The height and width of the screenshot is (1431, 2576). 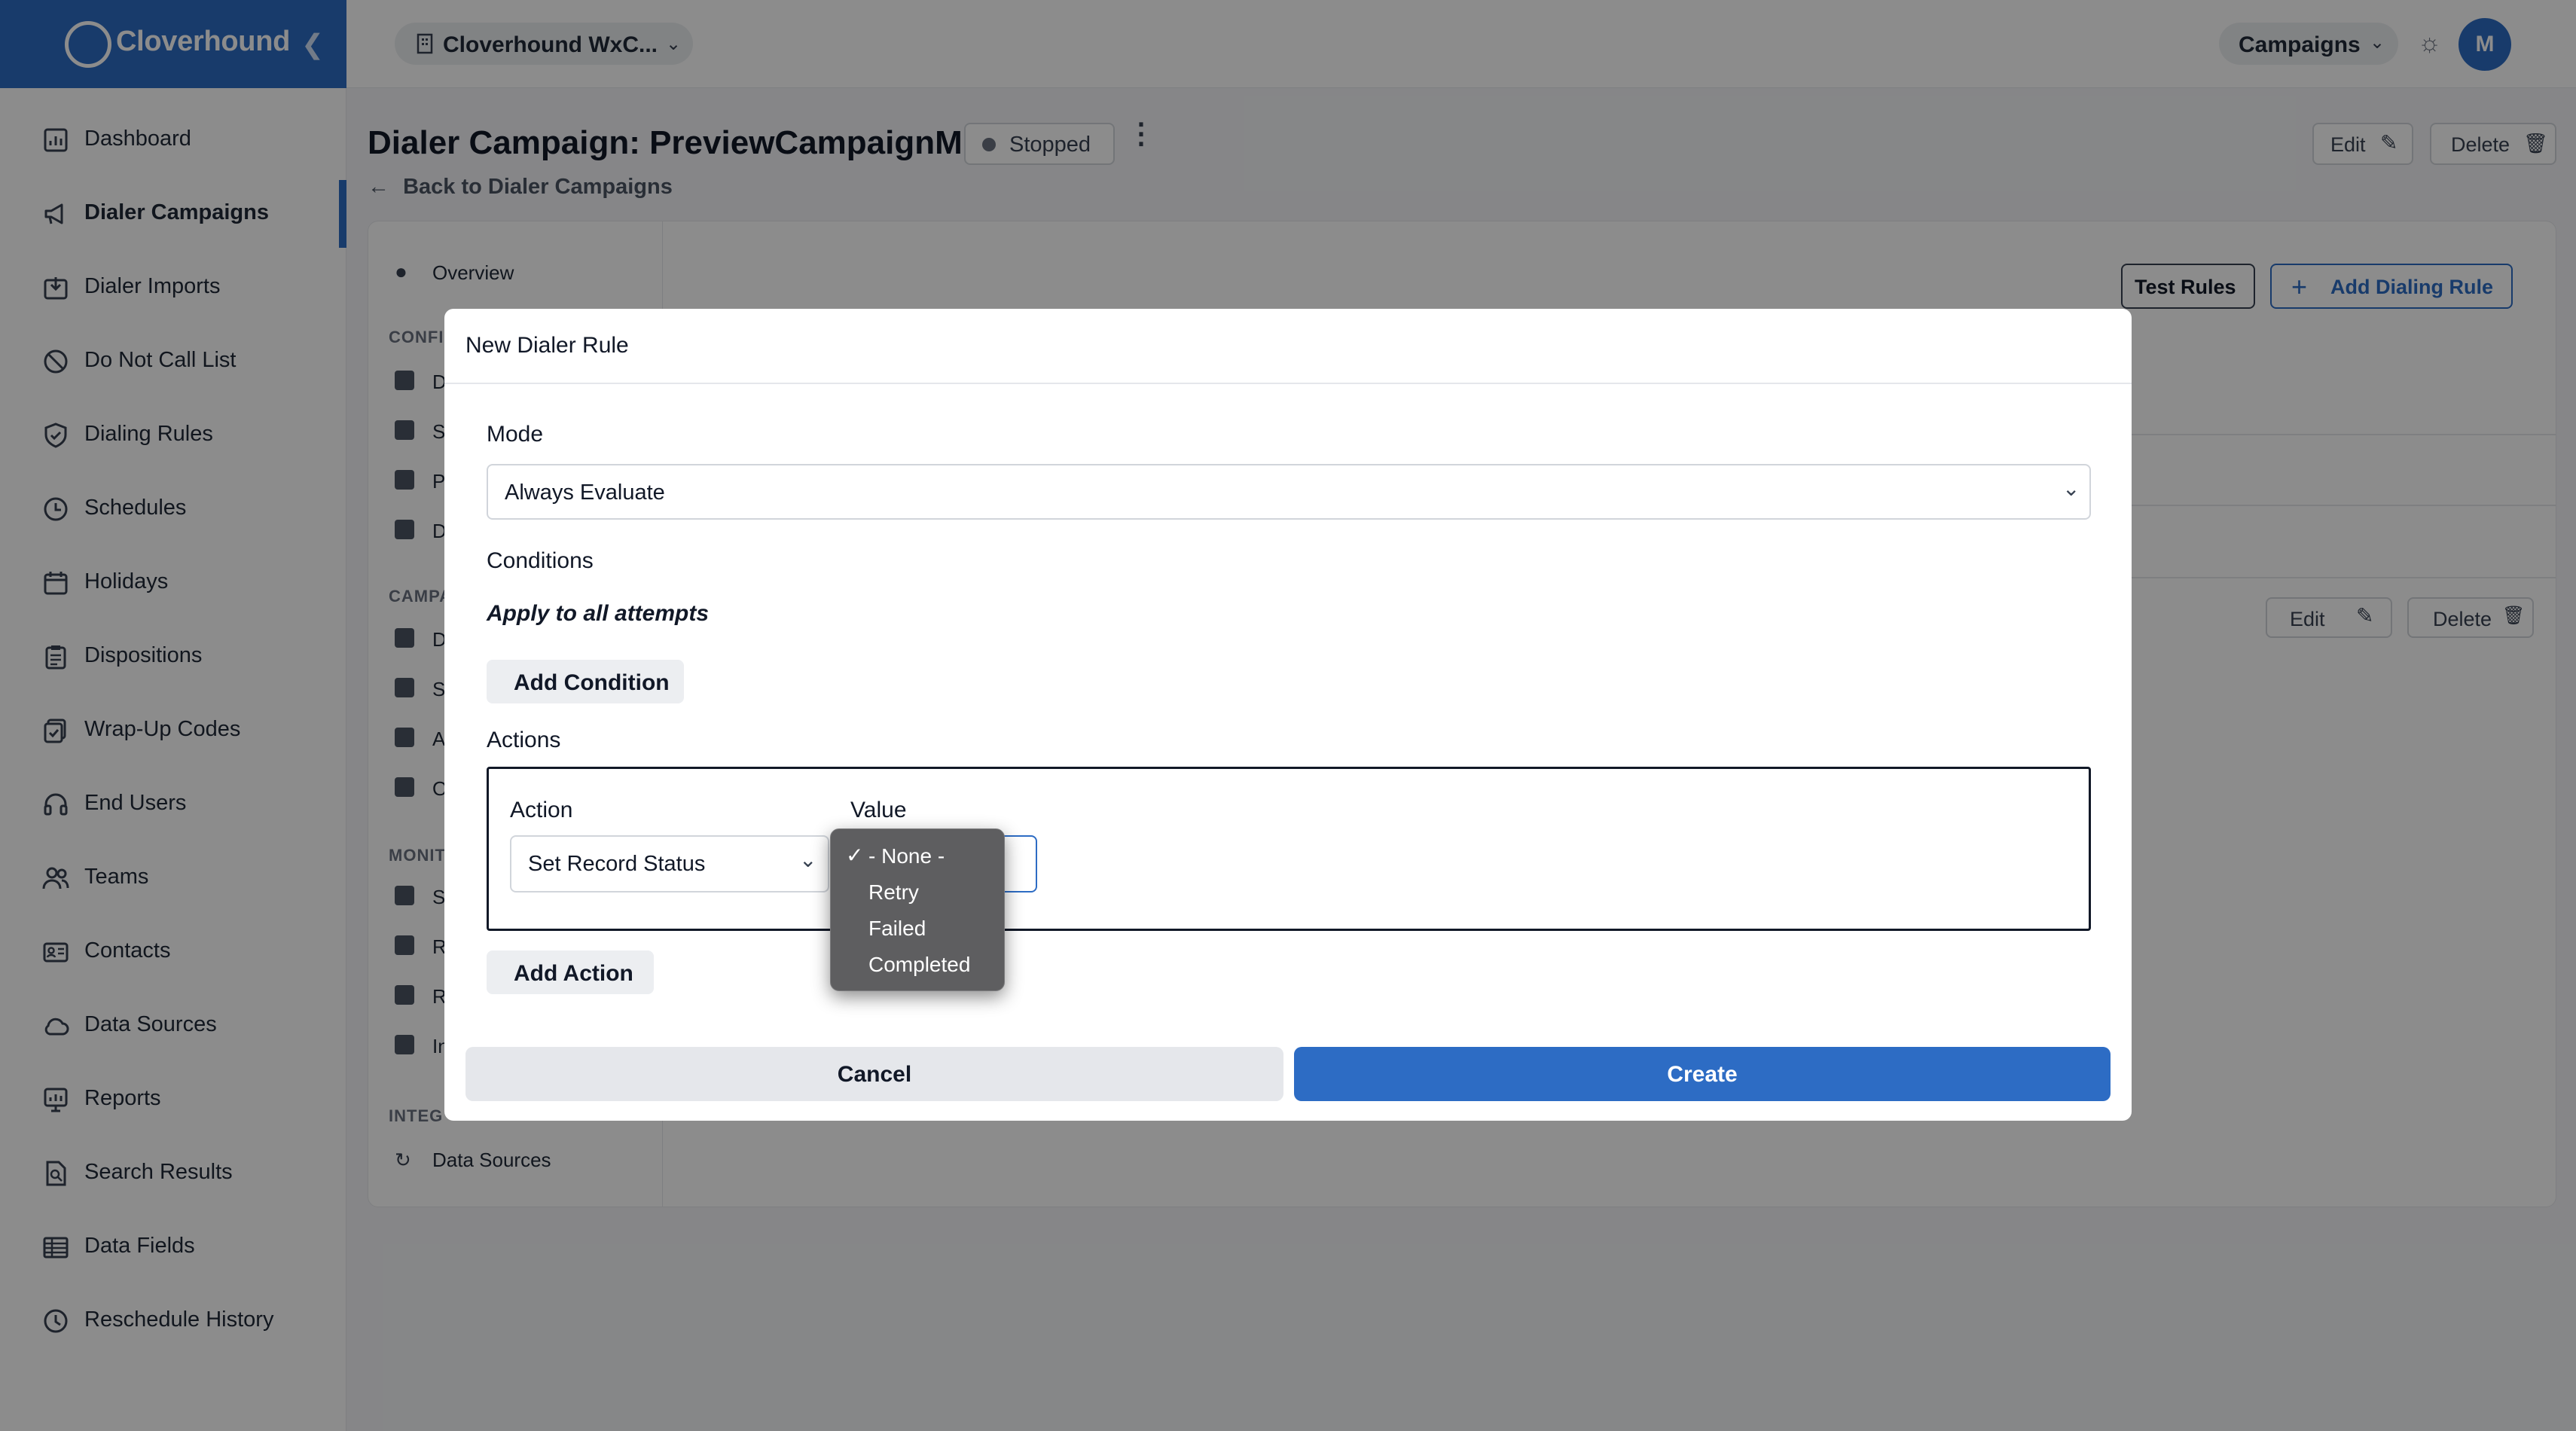 I want to click on dropdown-option-label: Completed, so click(x=920, y=964).